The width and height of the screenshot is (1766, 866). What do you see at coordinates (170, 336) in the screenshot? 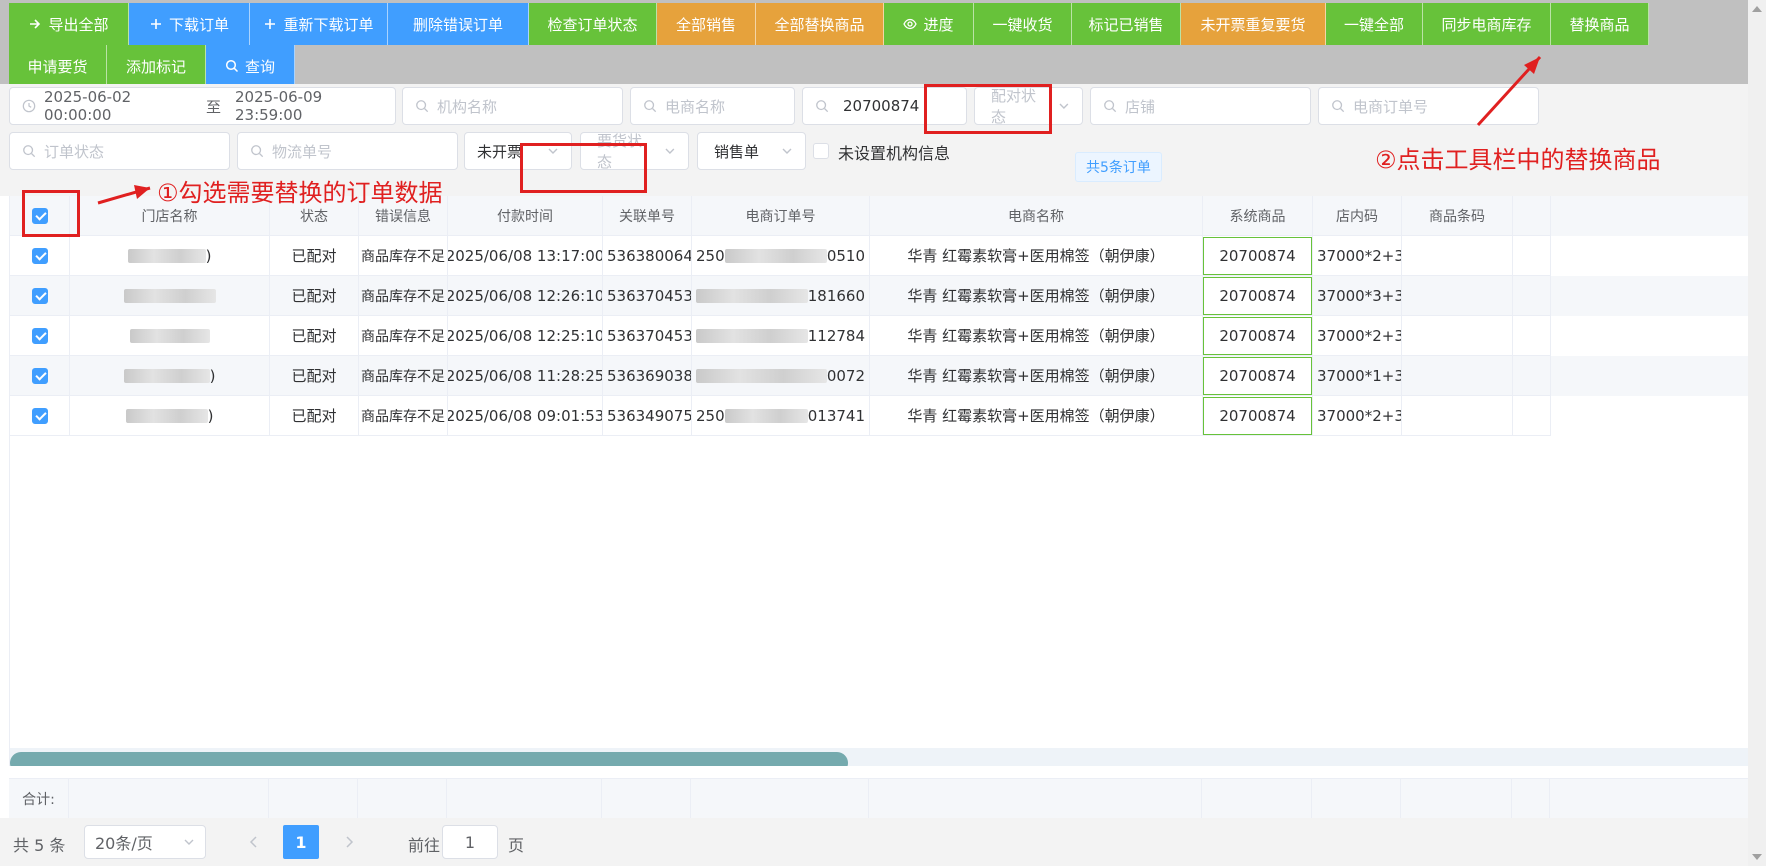
I see `store-name-cell` at bounding box center [170, 336].